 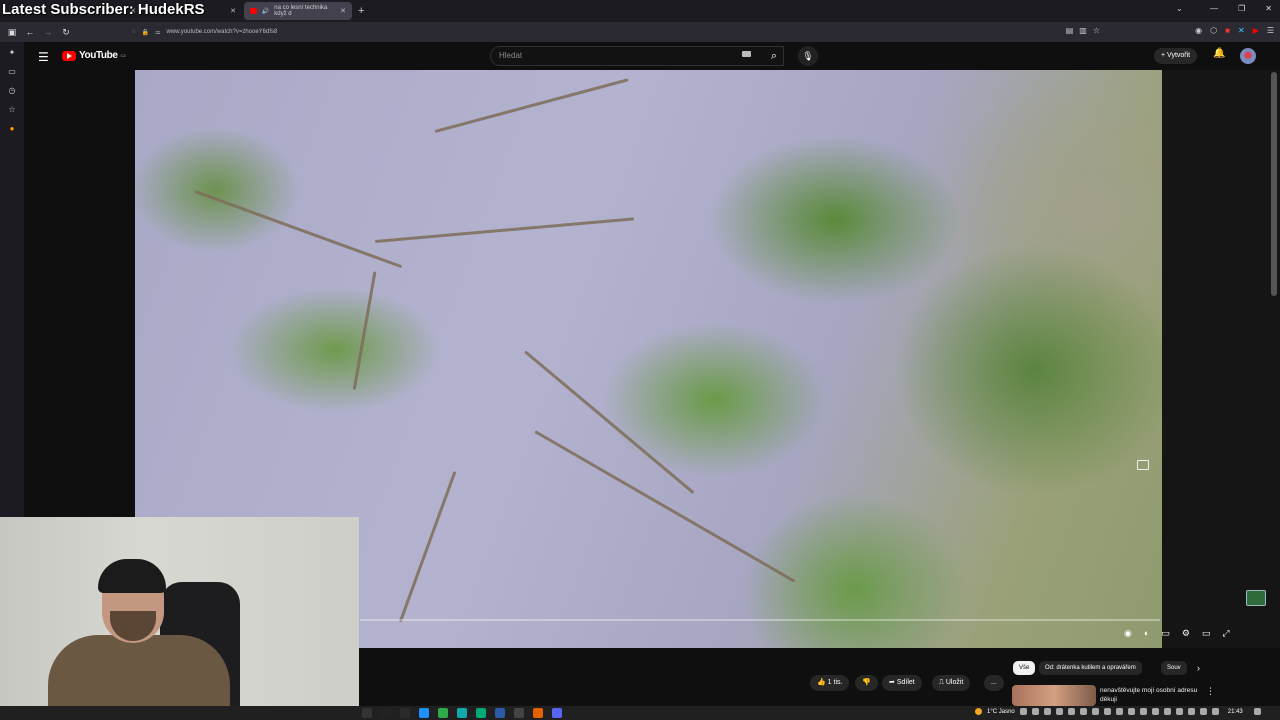 I want to click on video-progress-bar, so click(x=760, y=620).